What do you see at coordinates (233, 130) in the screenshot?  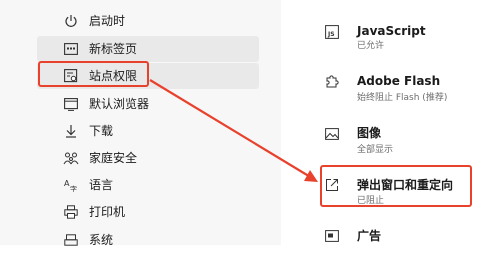 I see `annotation-arrow` at bounding box center [233, 130].